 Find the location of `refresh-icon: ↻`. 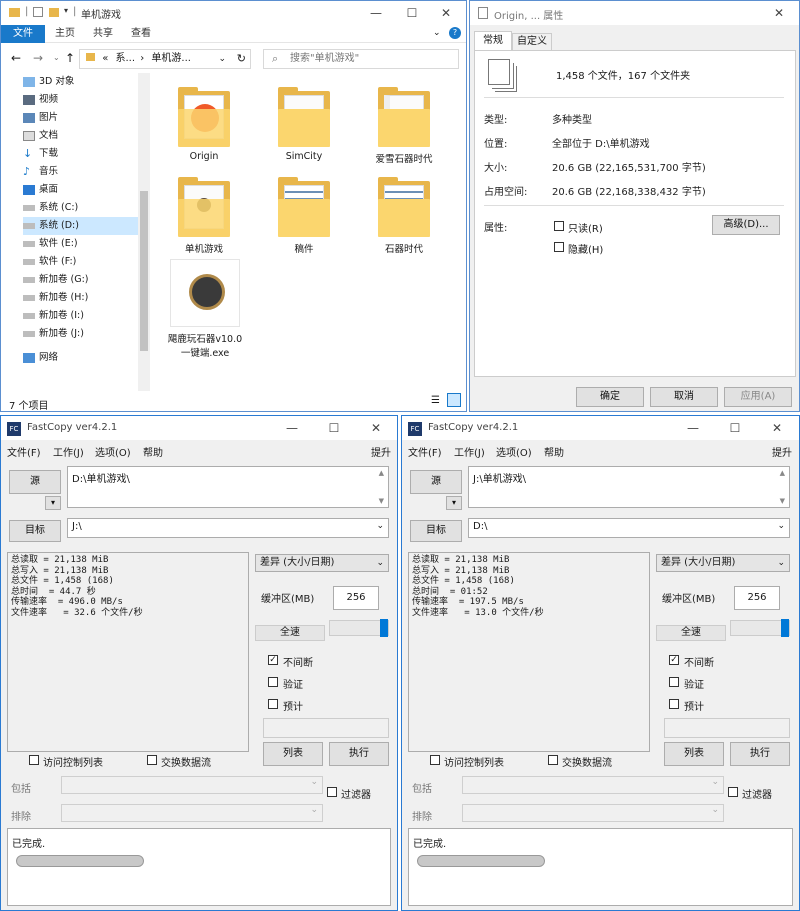

refresh-icon: ↻ is located at coordinates (241, 59).